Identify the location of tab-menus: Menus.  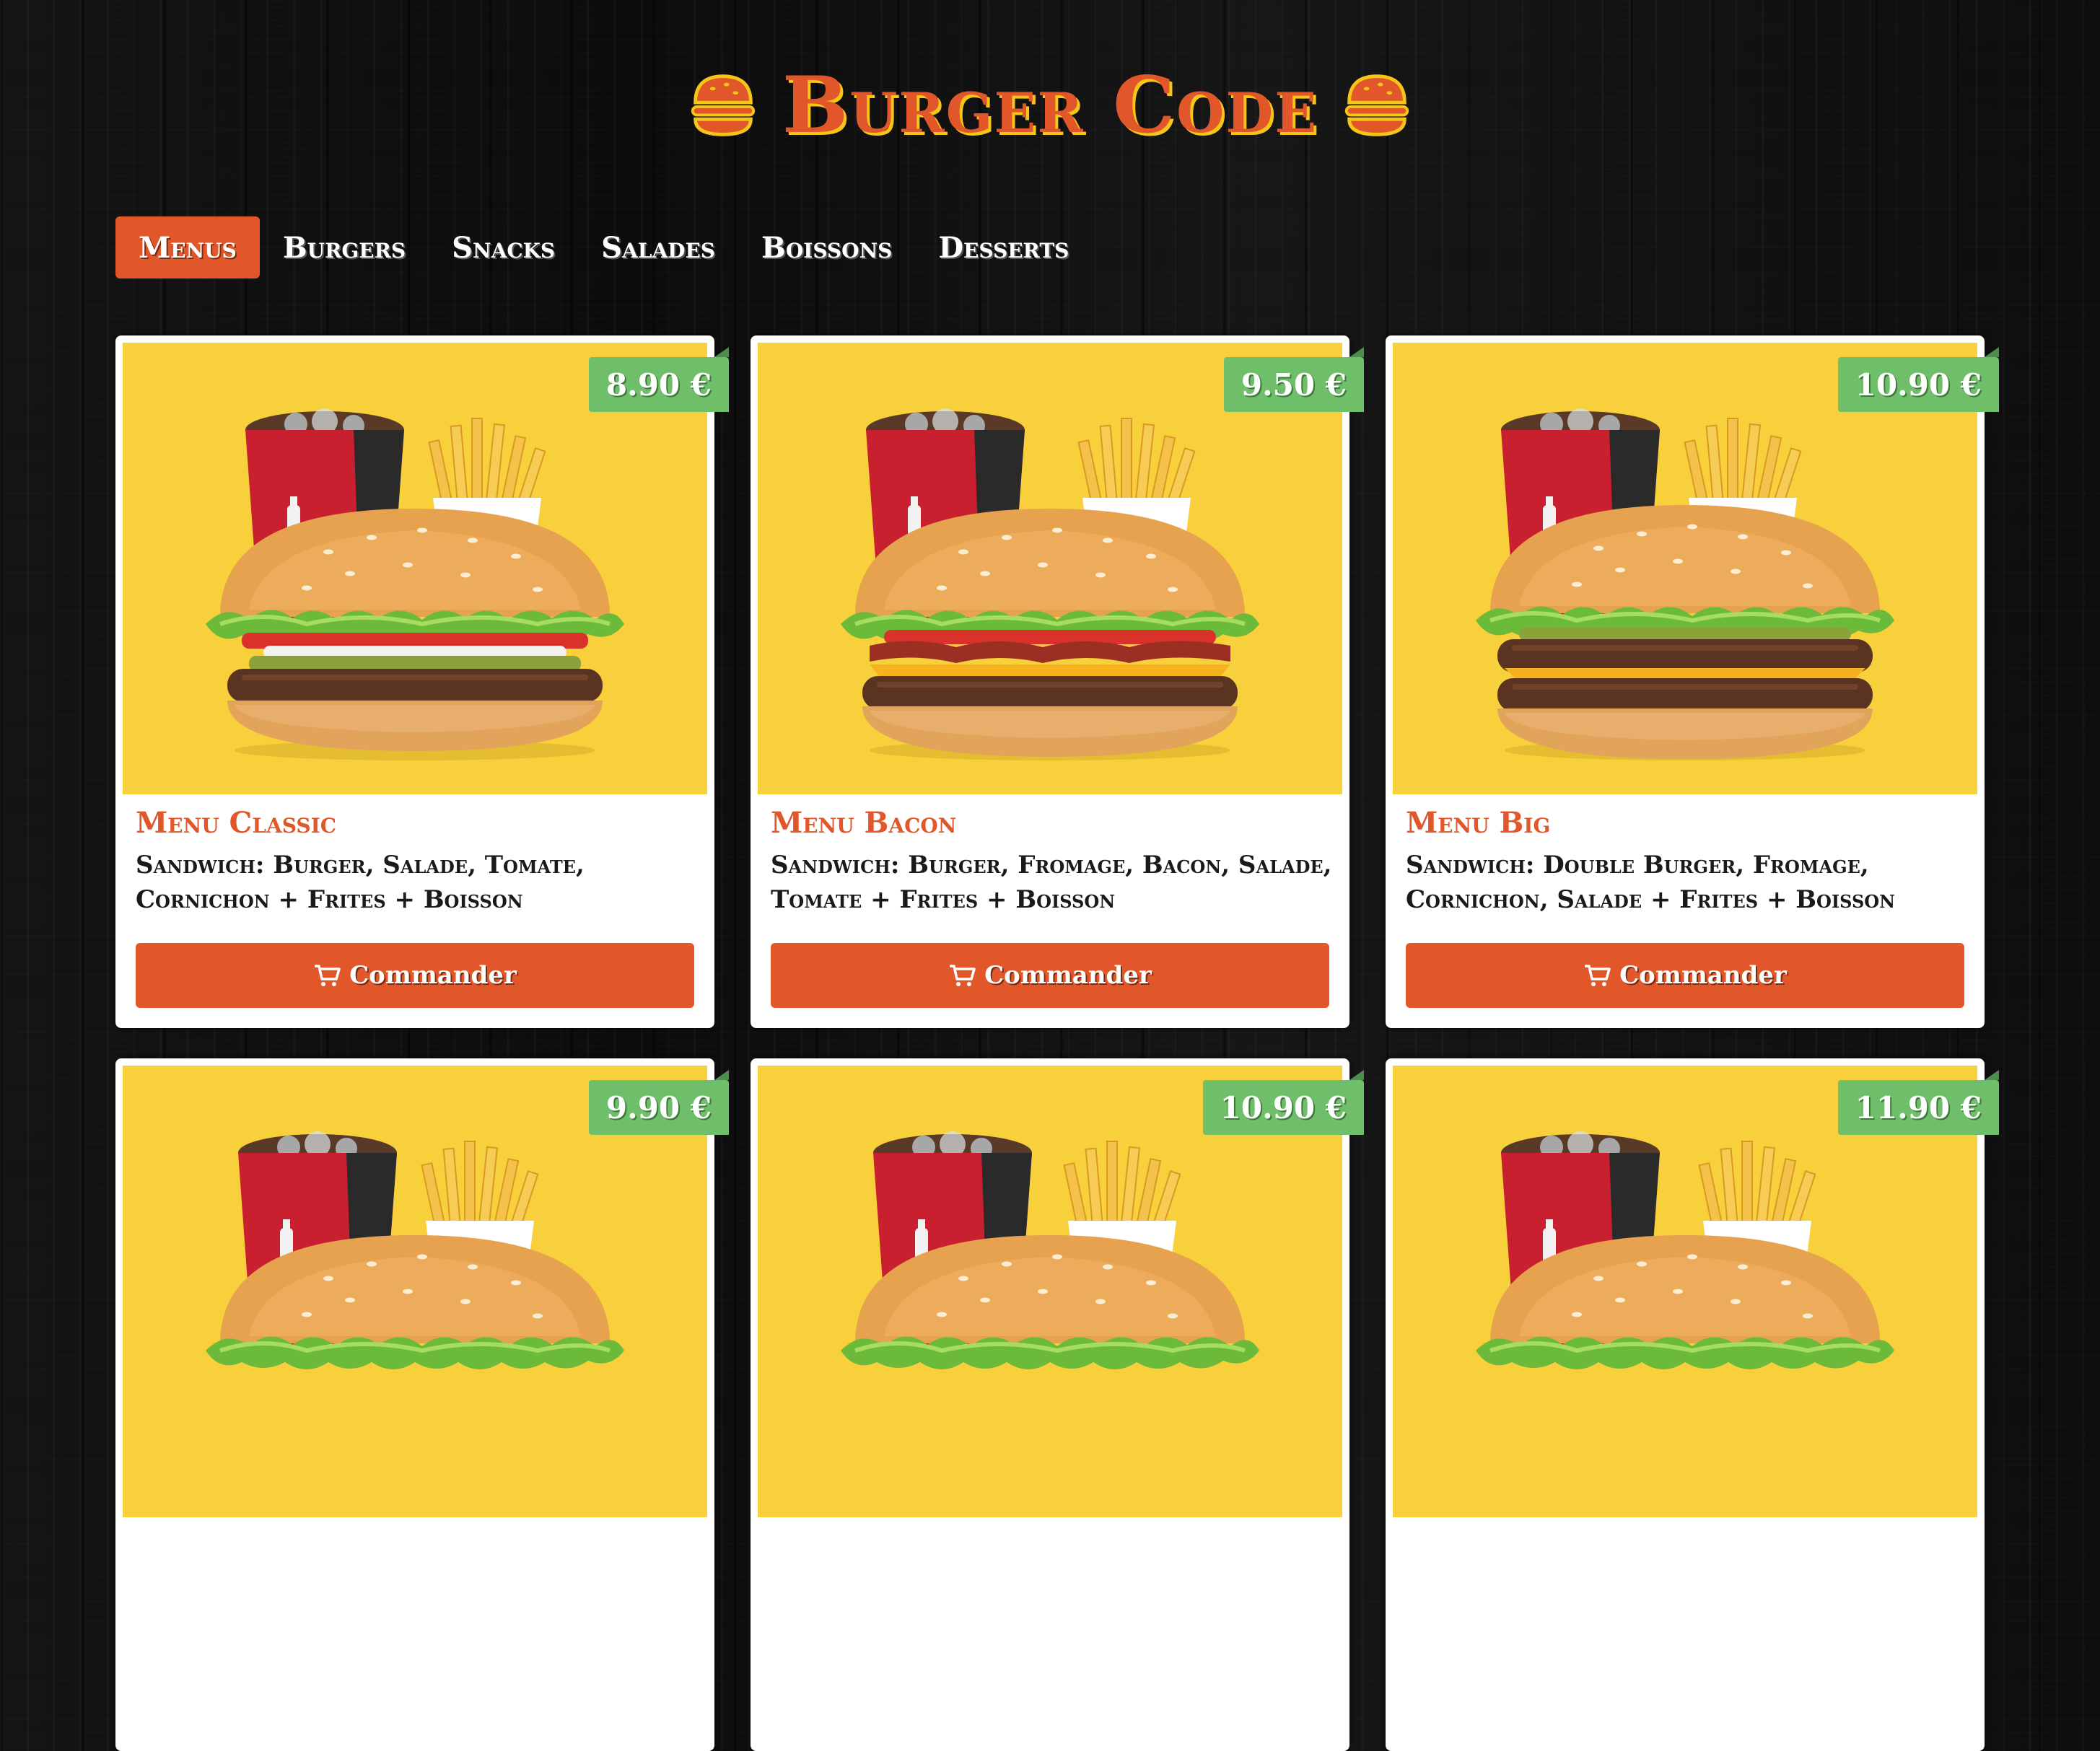
(187, 247).